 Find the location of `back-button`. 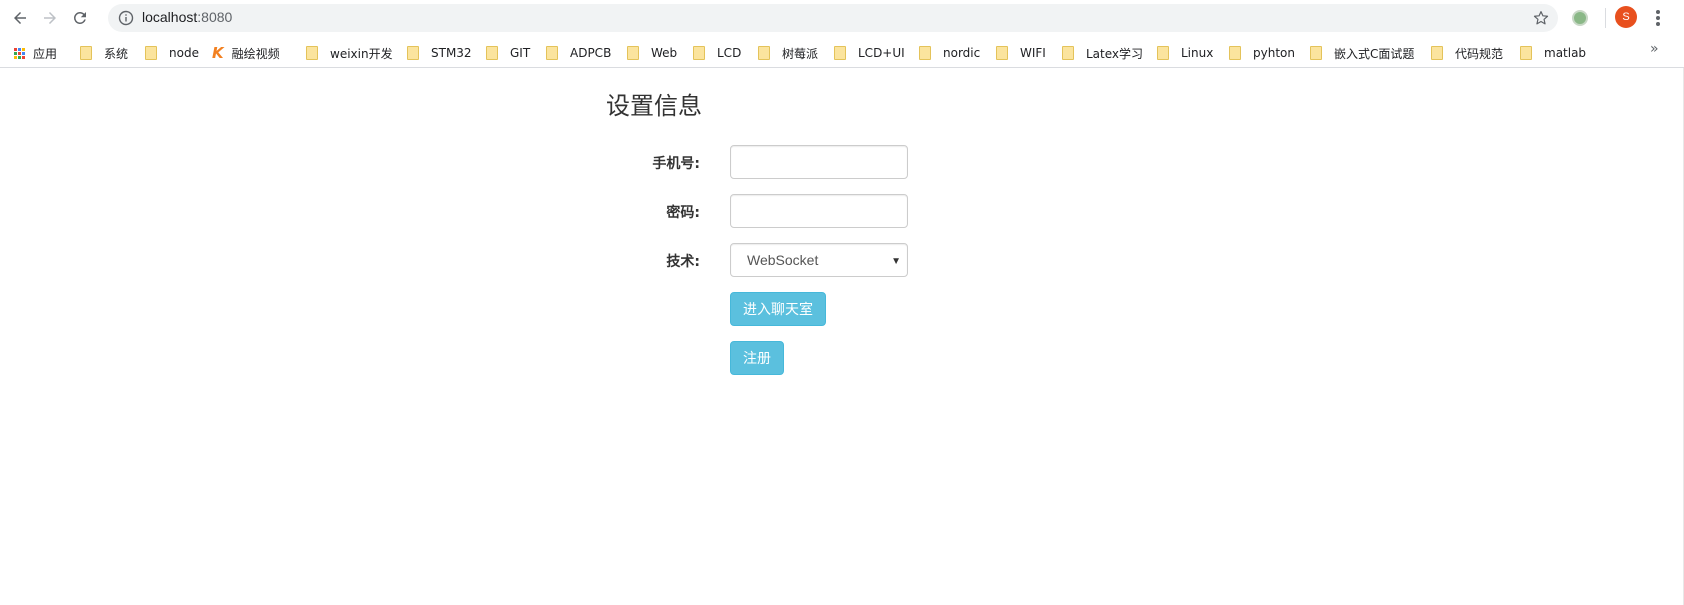

back-button is located at coordinates (20, 18).